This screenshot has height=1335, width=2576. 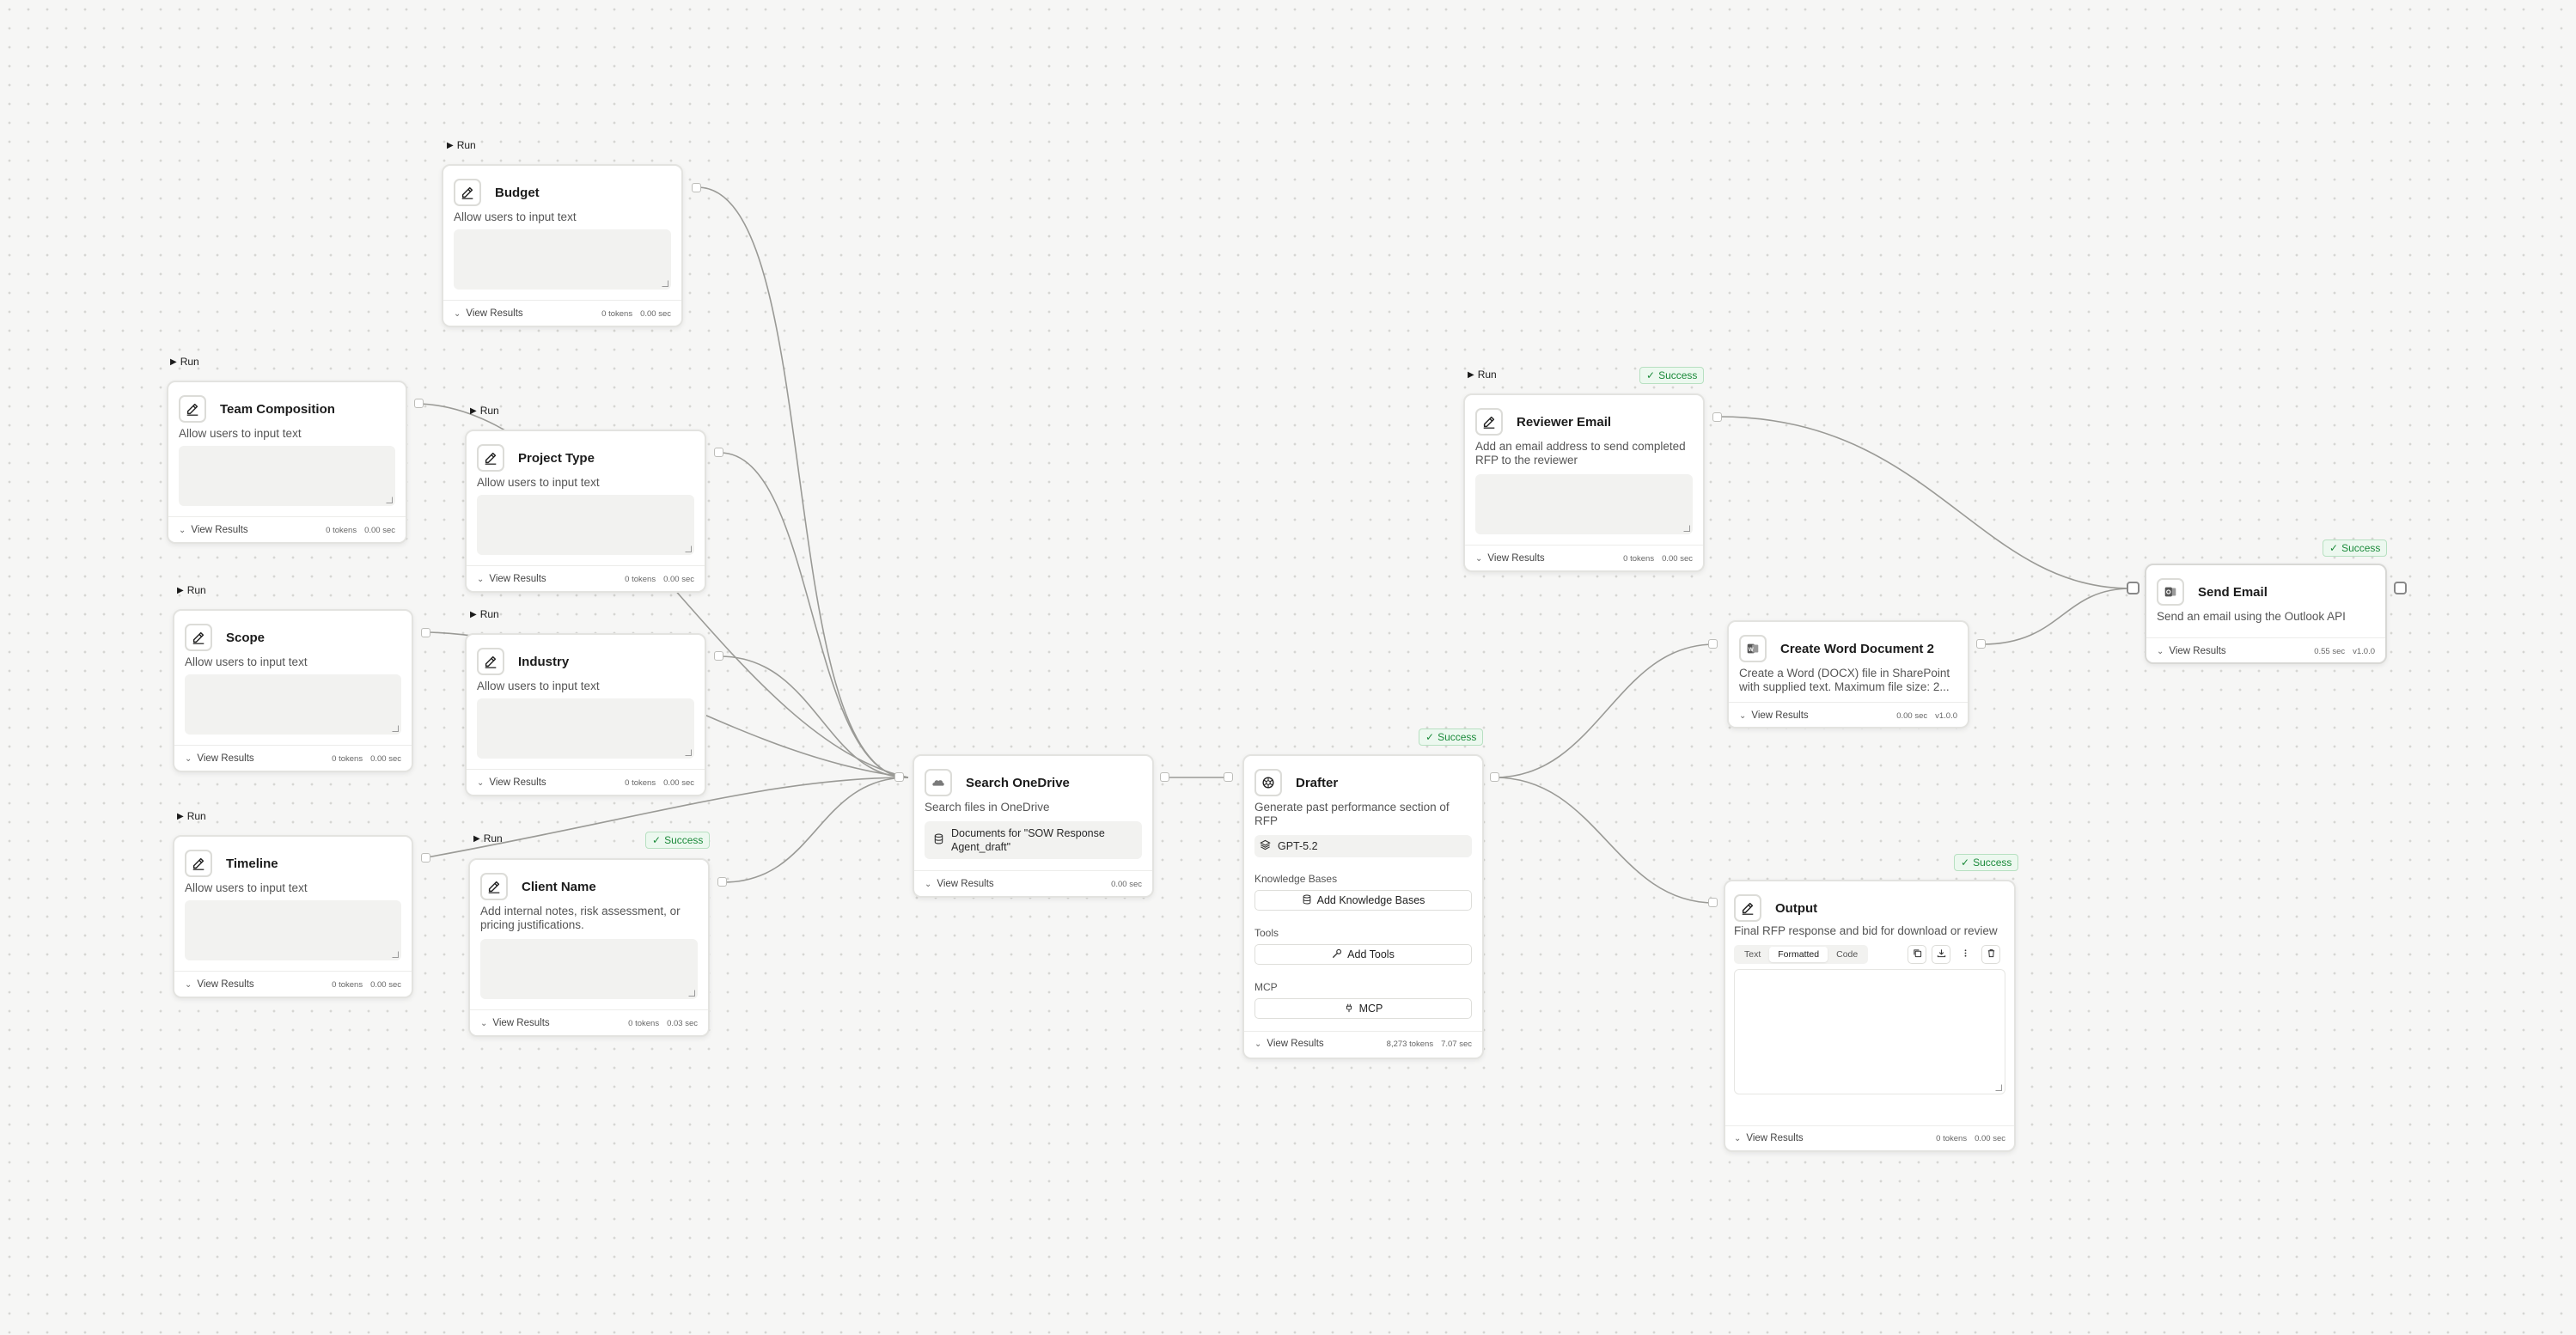 What do you see at coordinates (277, 409) in the screenshot?
I see `node-title: Team Composition` at bounding box center [277, 409].